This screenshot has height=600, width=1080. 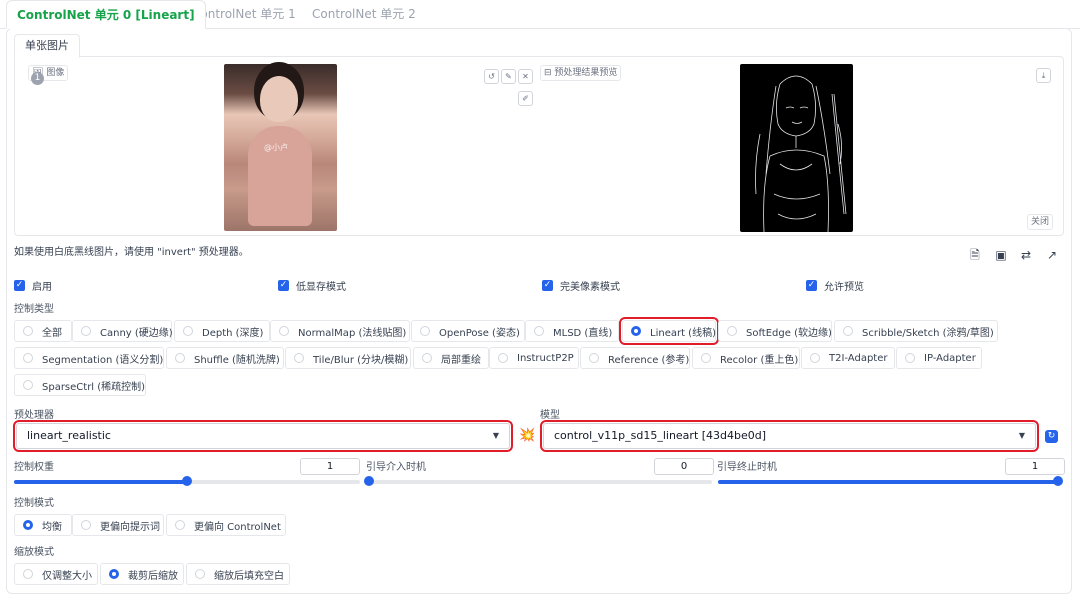 I want to click on control-type-option-label: InstructP2P, so click(x=545, y=358).